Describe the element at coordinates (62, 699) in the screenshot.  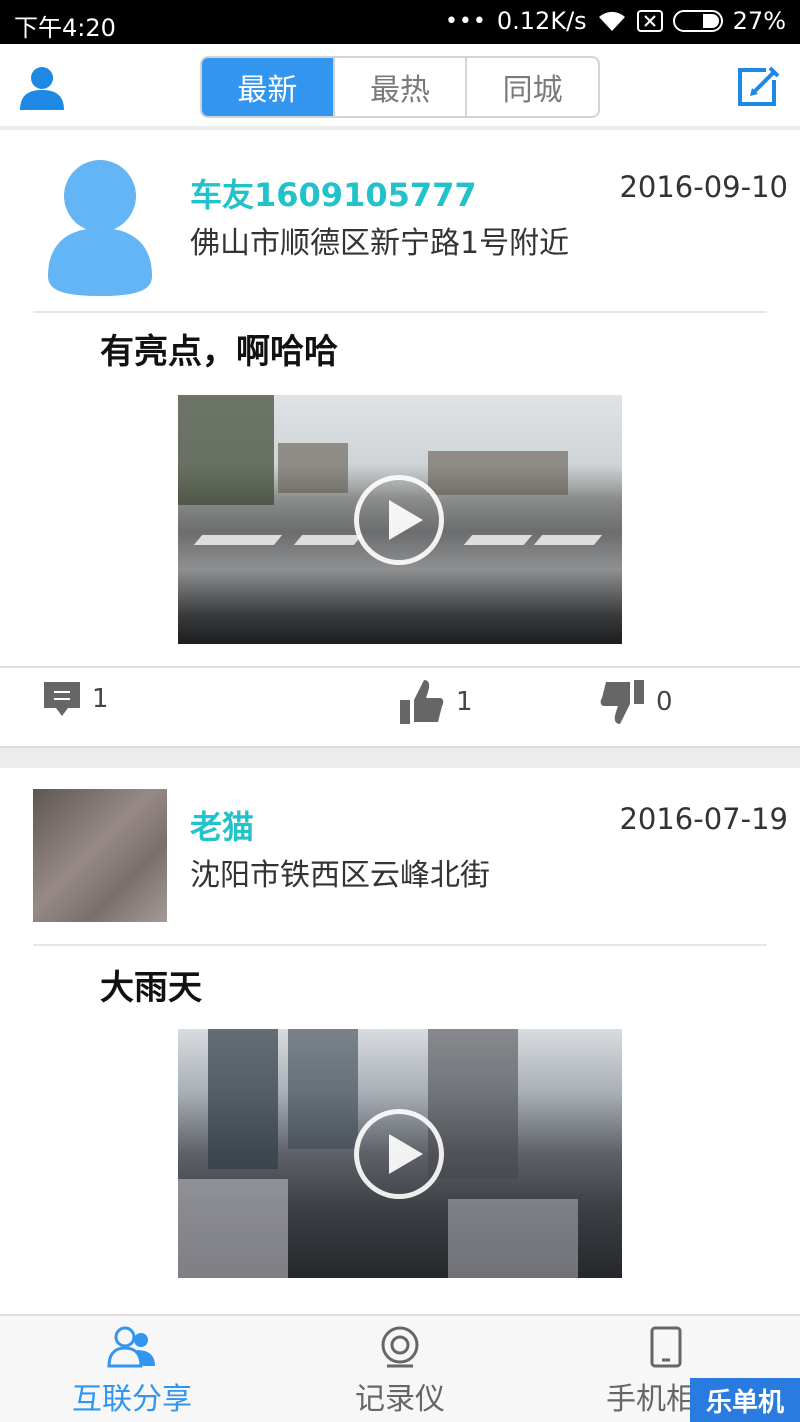
I see `comment-icon` at that location.